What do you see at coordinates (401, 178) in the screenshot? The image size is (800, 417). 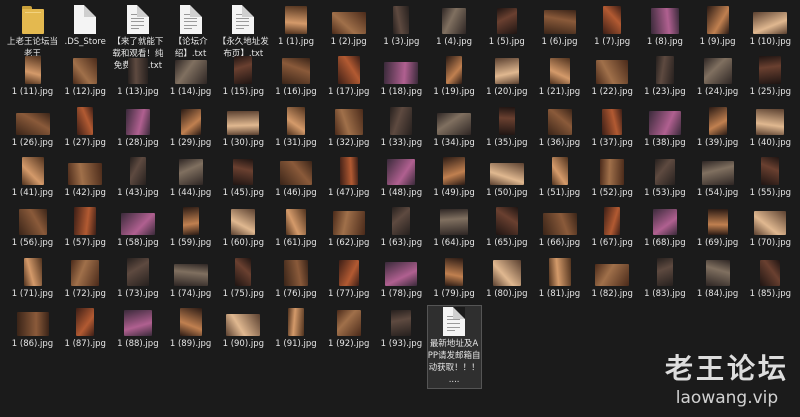 I see `image-file-item: 1 (48).jpg` at bounding box center [401, 178].